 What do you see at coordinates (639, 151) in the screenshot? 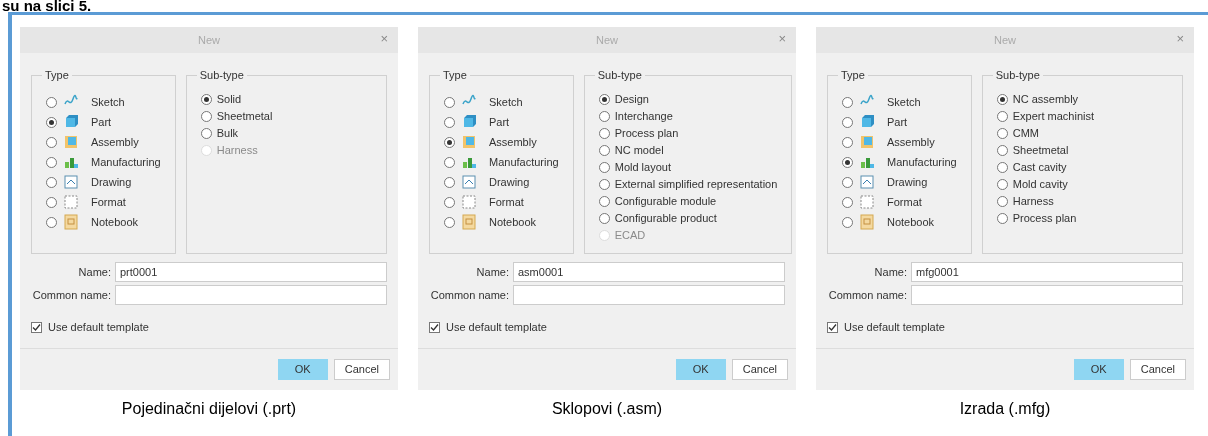
I see `radio-label: NC model` at bounding box center [639, 151].